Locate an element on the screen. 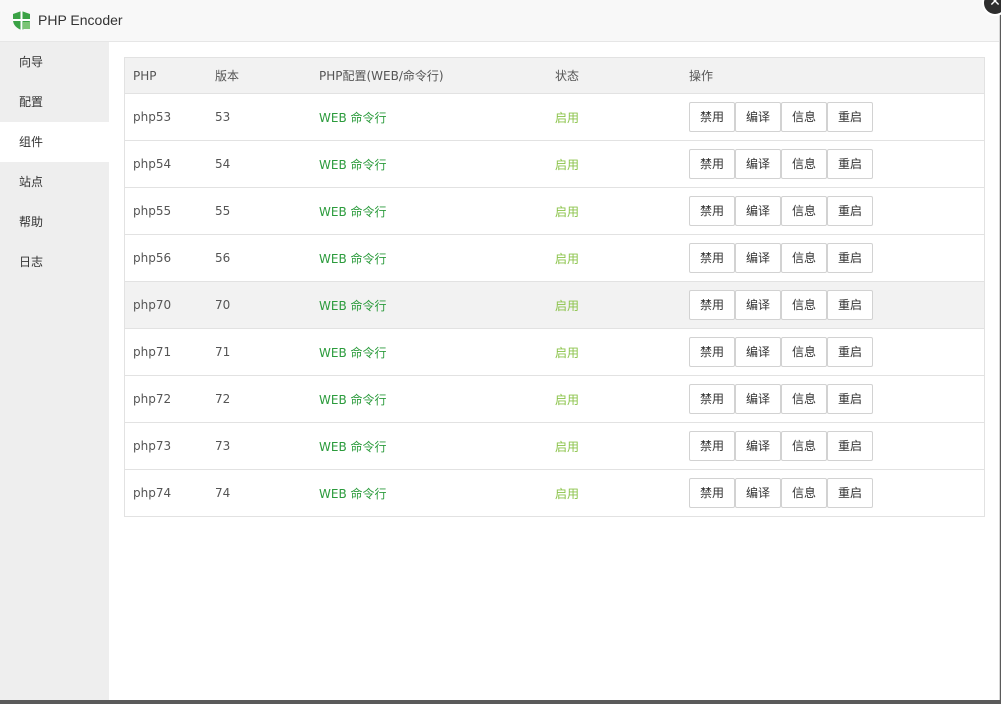 Image resolution: width=1001 pixels, height=704 pixels. sidebar-item: 日志 is located at coordinates (54, 262).